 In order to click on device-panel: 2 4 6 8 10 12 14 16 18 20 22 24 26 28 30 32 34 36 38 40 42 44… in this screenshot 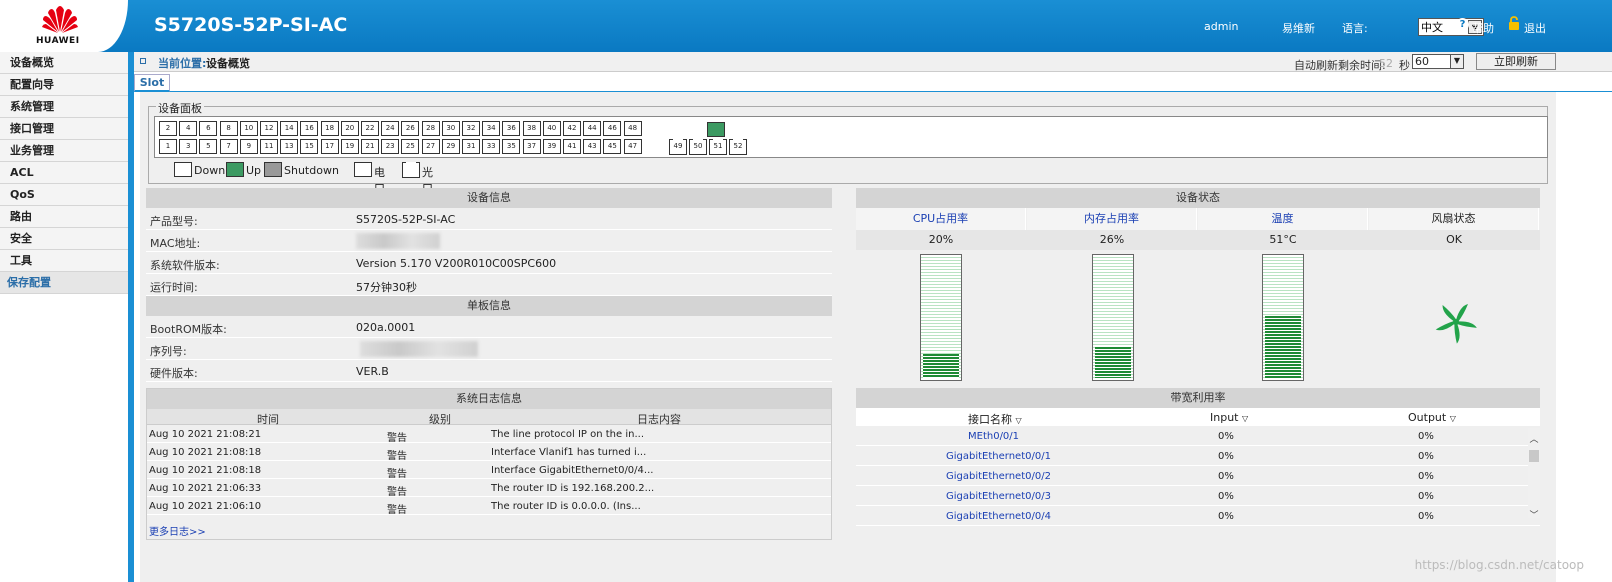, I will do `click(851, 137)`.